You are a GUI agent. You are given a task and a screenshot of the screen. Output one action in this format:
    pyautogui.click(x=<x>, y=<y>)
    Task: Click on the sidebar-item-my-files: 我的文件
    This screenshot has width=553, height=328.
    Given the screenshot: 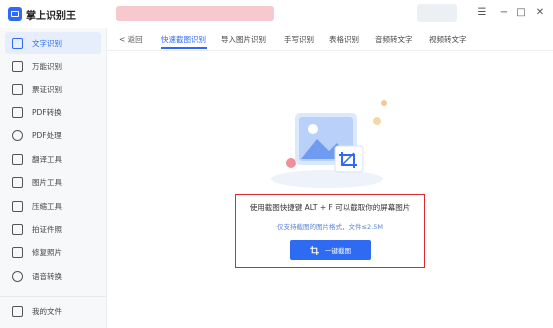 What is the action you would take?
    pyautogui.click(x=53, y=311)
    